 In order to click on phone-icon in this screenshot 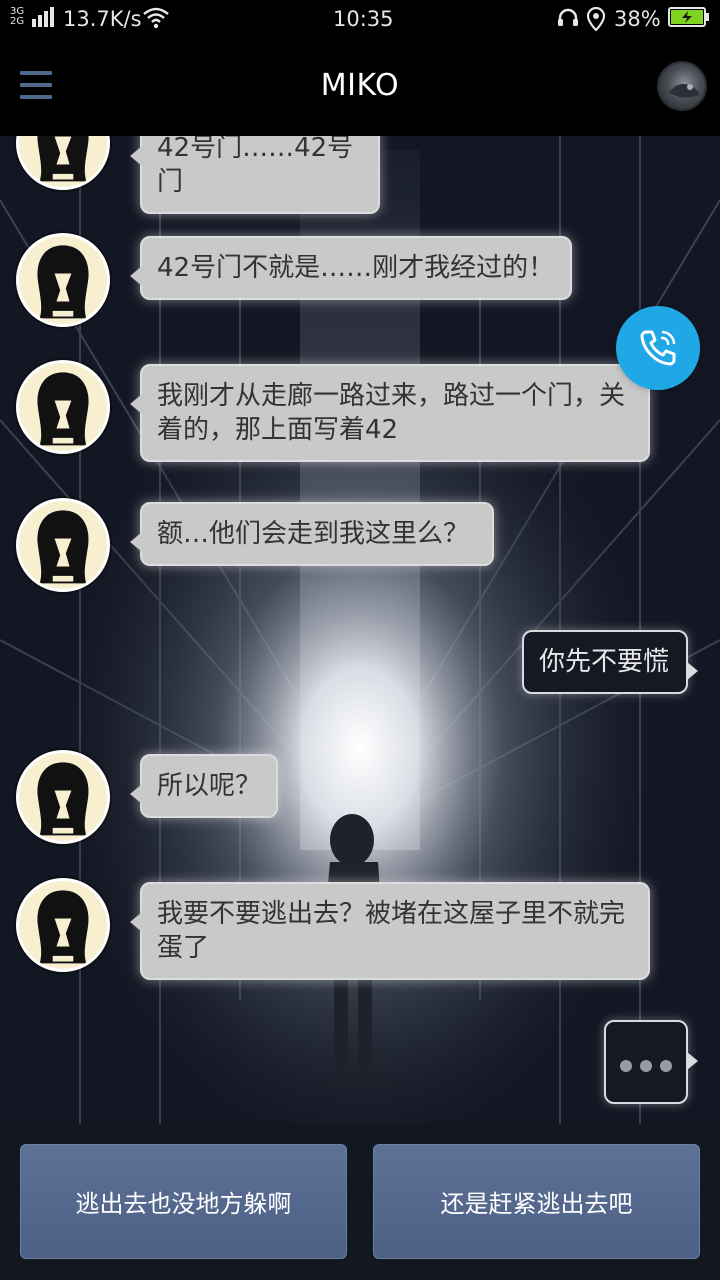, I will do `click(658, 348)`.